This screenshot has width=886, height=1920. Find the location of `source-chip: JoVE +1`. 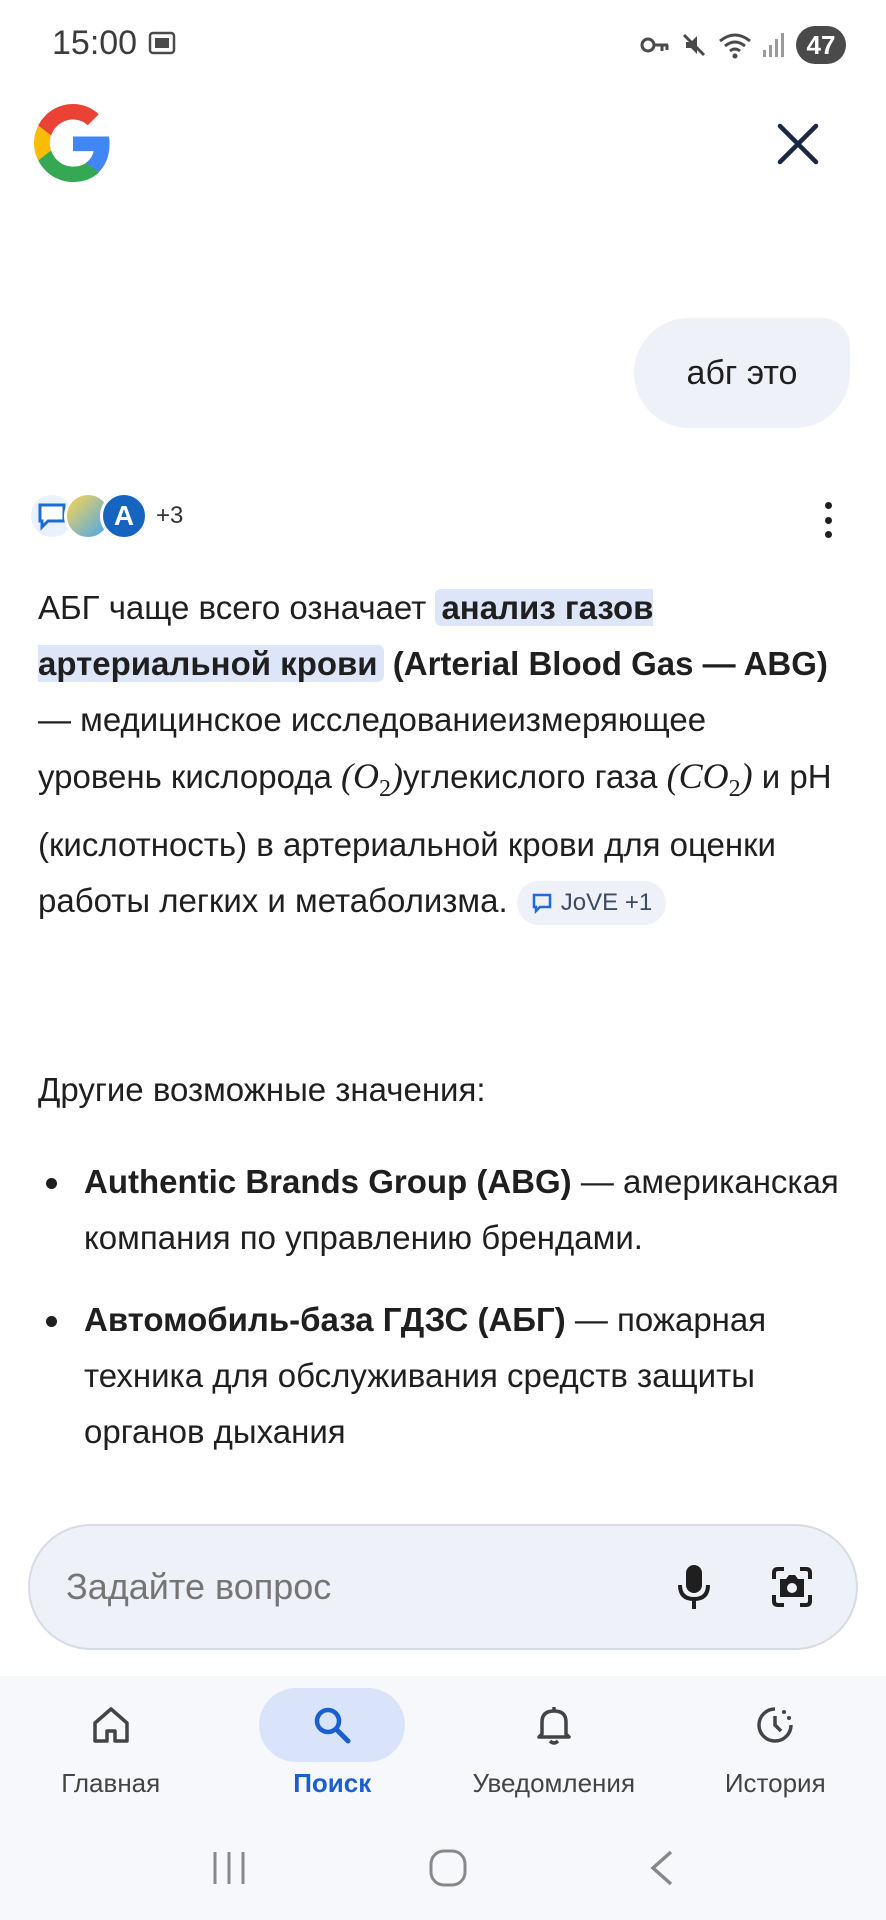

source-chip: JoVE +1 is located at coordinates (591, 903).